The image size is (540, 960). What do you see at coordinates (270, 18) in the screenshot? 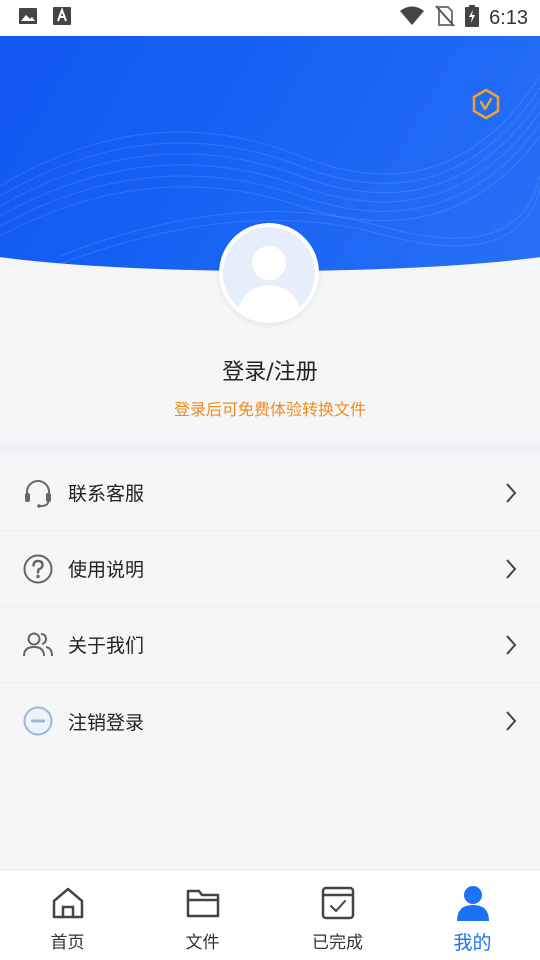
I see `status-bar: 6:13` at bounding box center [270, 18].